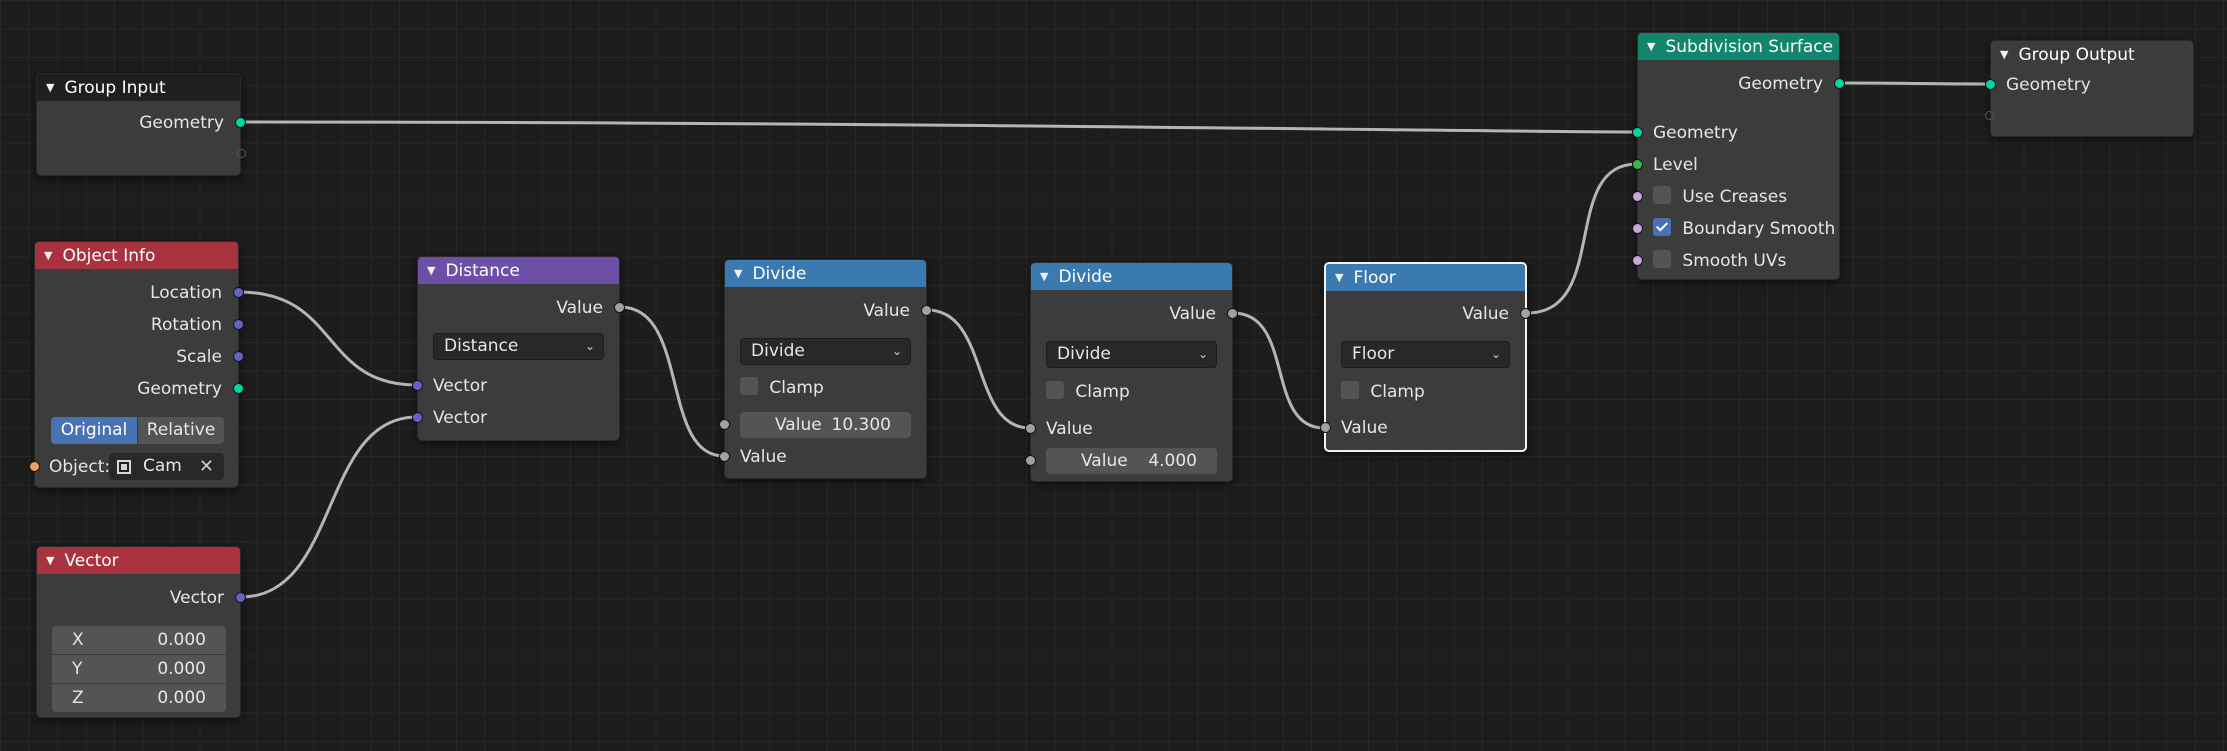 The image size is (2227, 751). I want to click on link-objectinfo-location-to-distance-vector, so click(328, 338).